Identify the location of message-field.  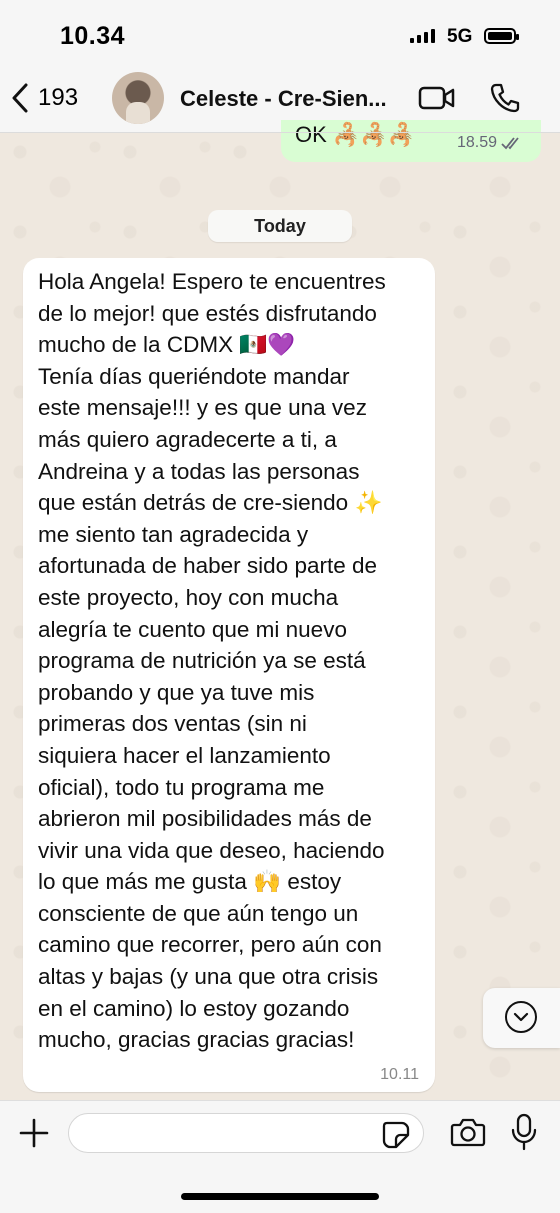
(246, 1133).